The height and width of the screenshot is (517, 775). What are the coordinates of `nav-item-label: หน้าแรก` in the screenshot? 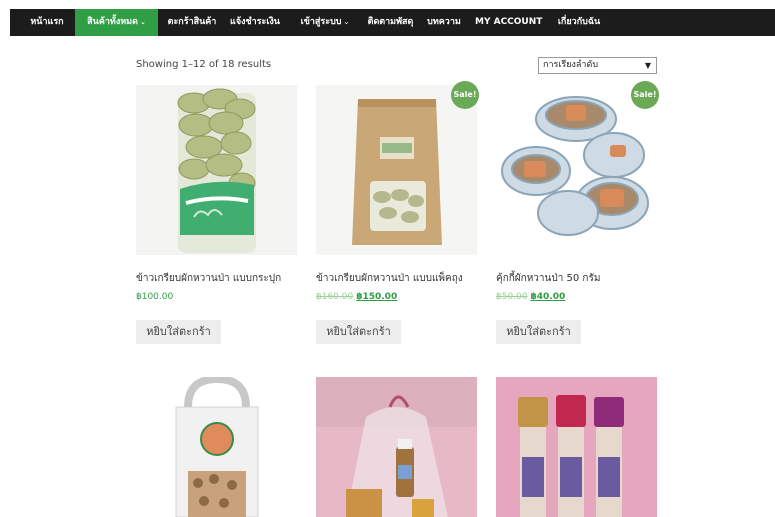 It's located at (47, 22).